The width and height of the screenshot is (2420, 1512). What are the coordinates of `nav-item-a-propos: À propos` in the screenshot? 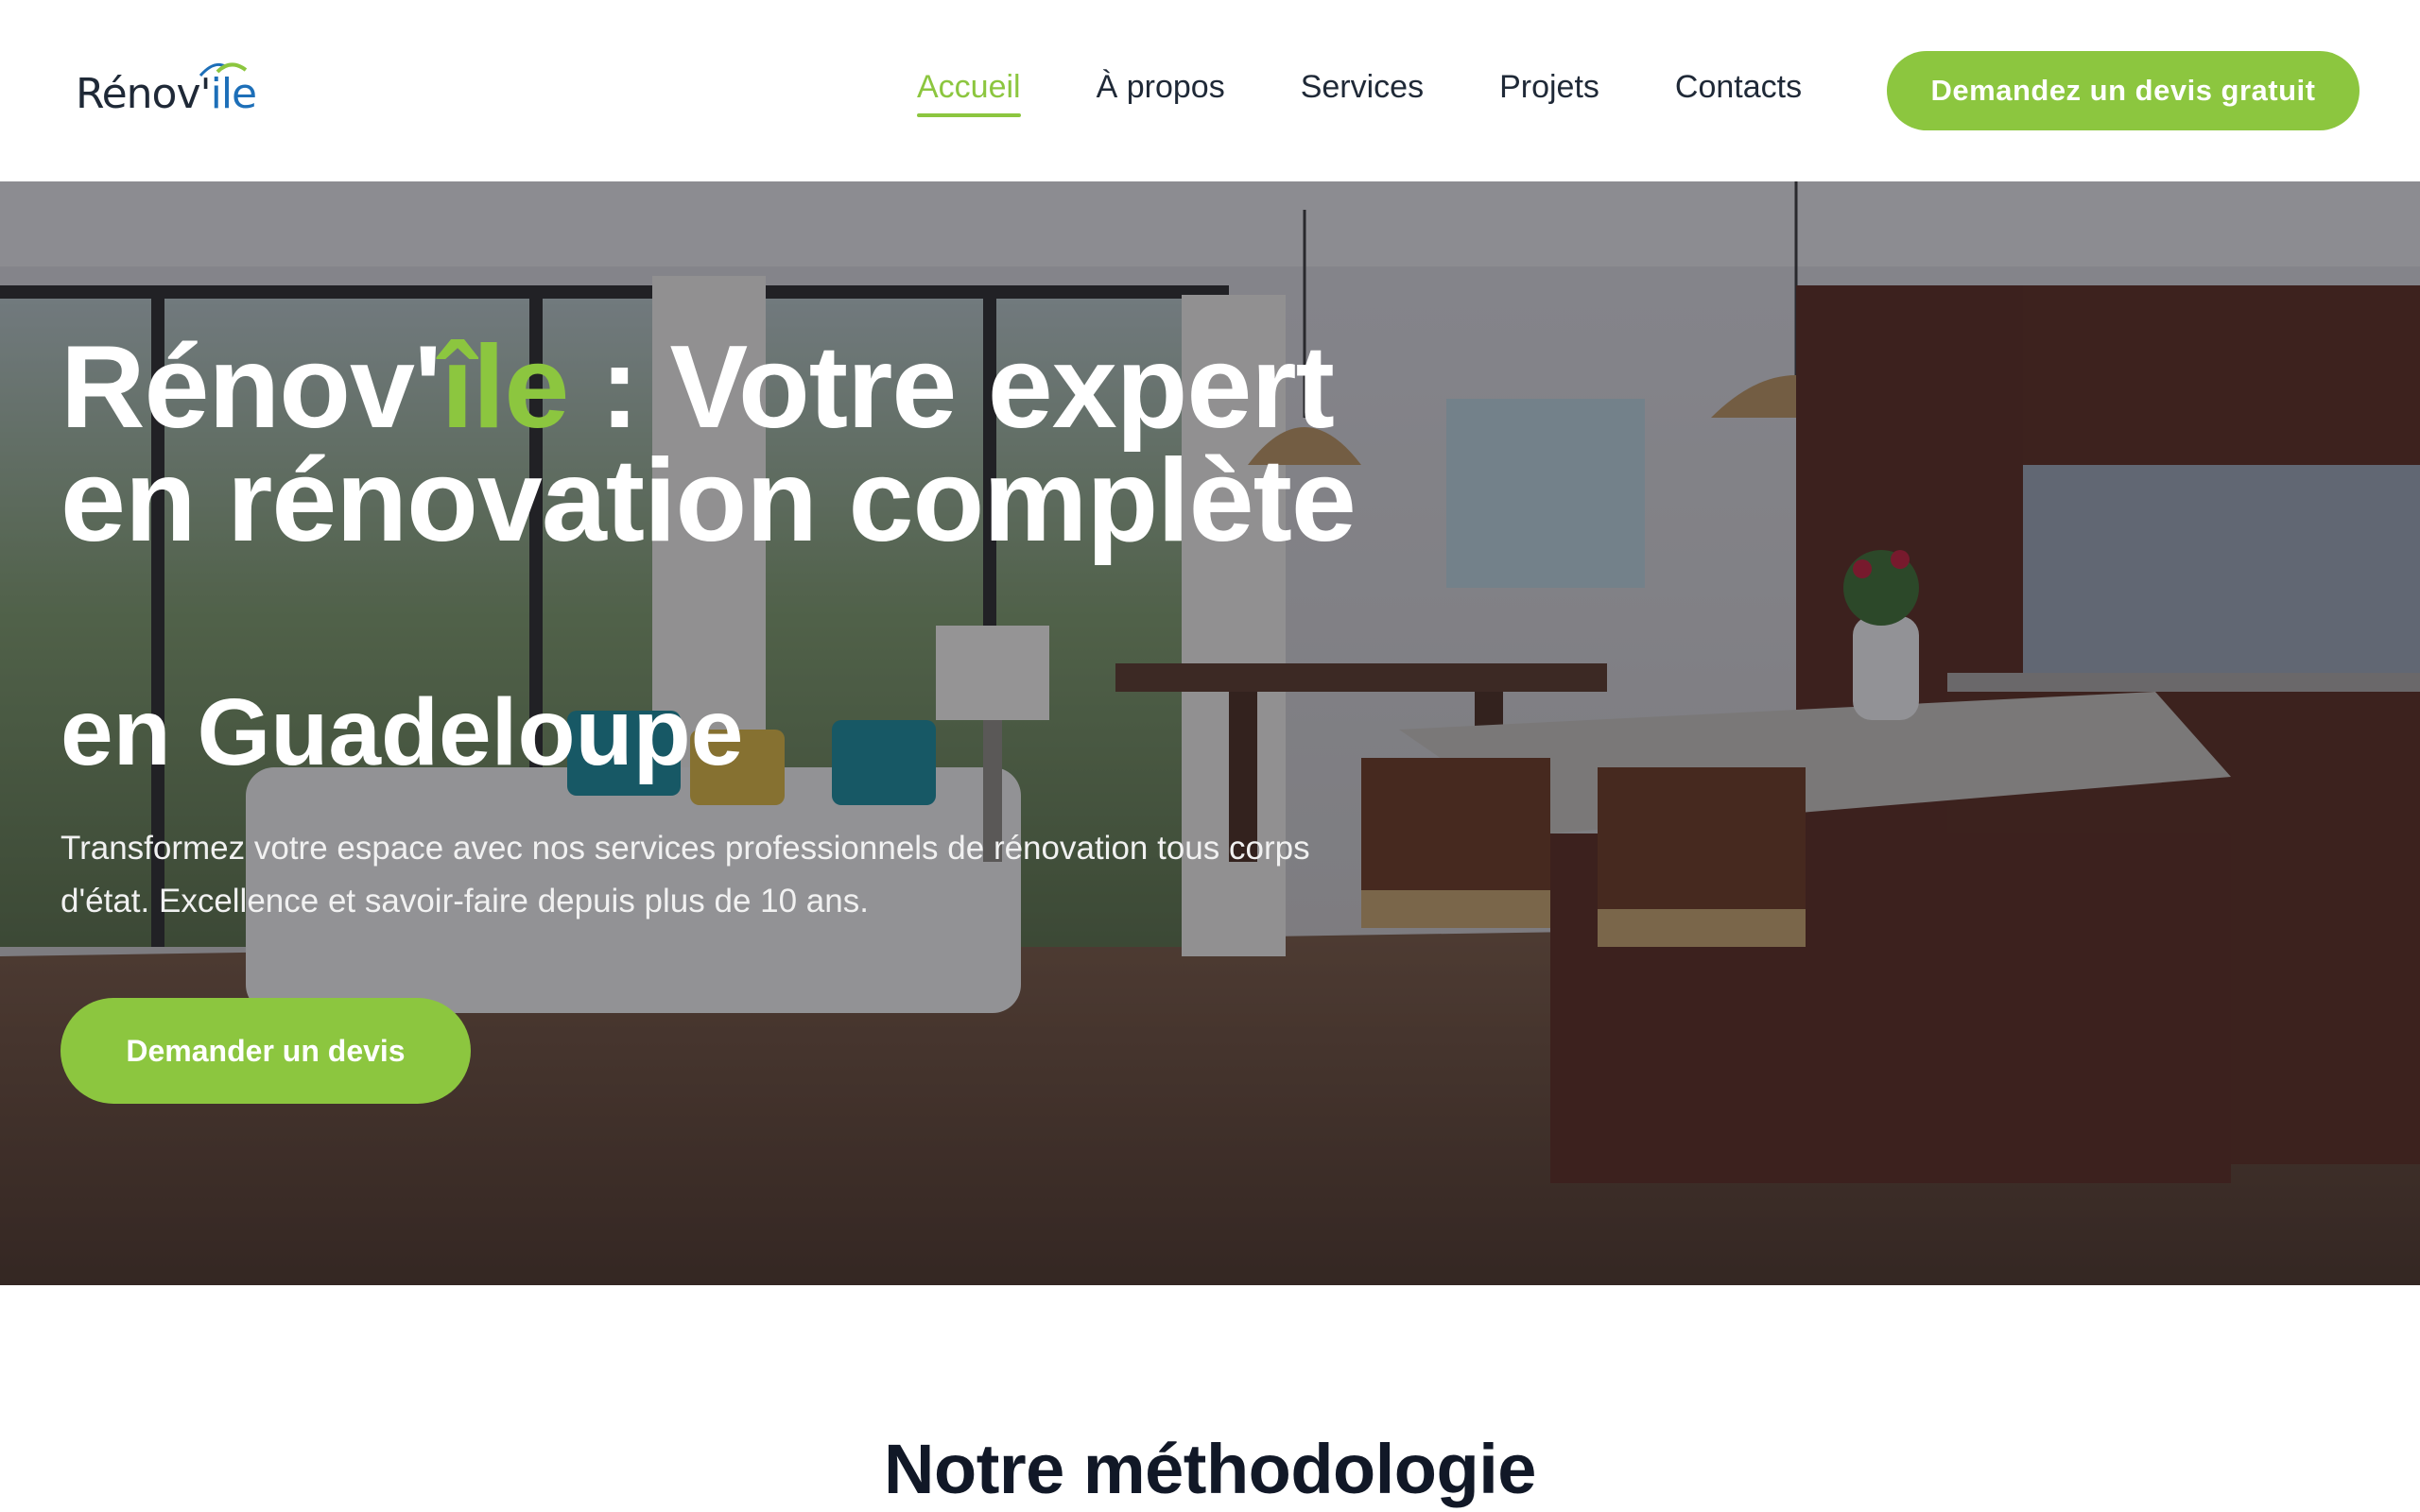 It's located at (1161, 92).